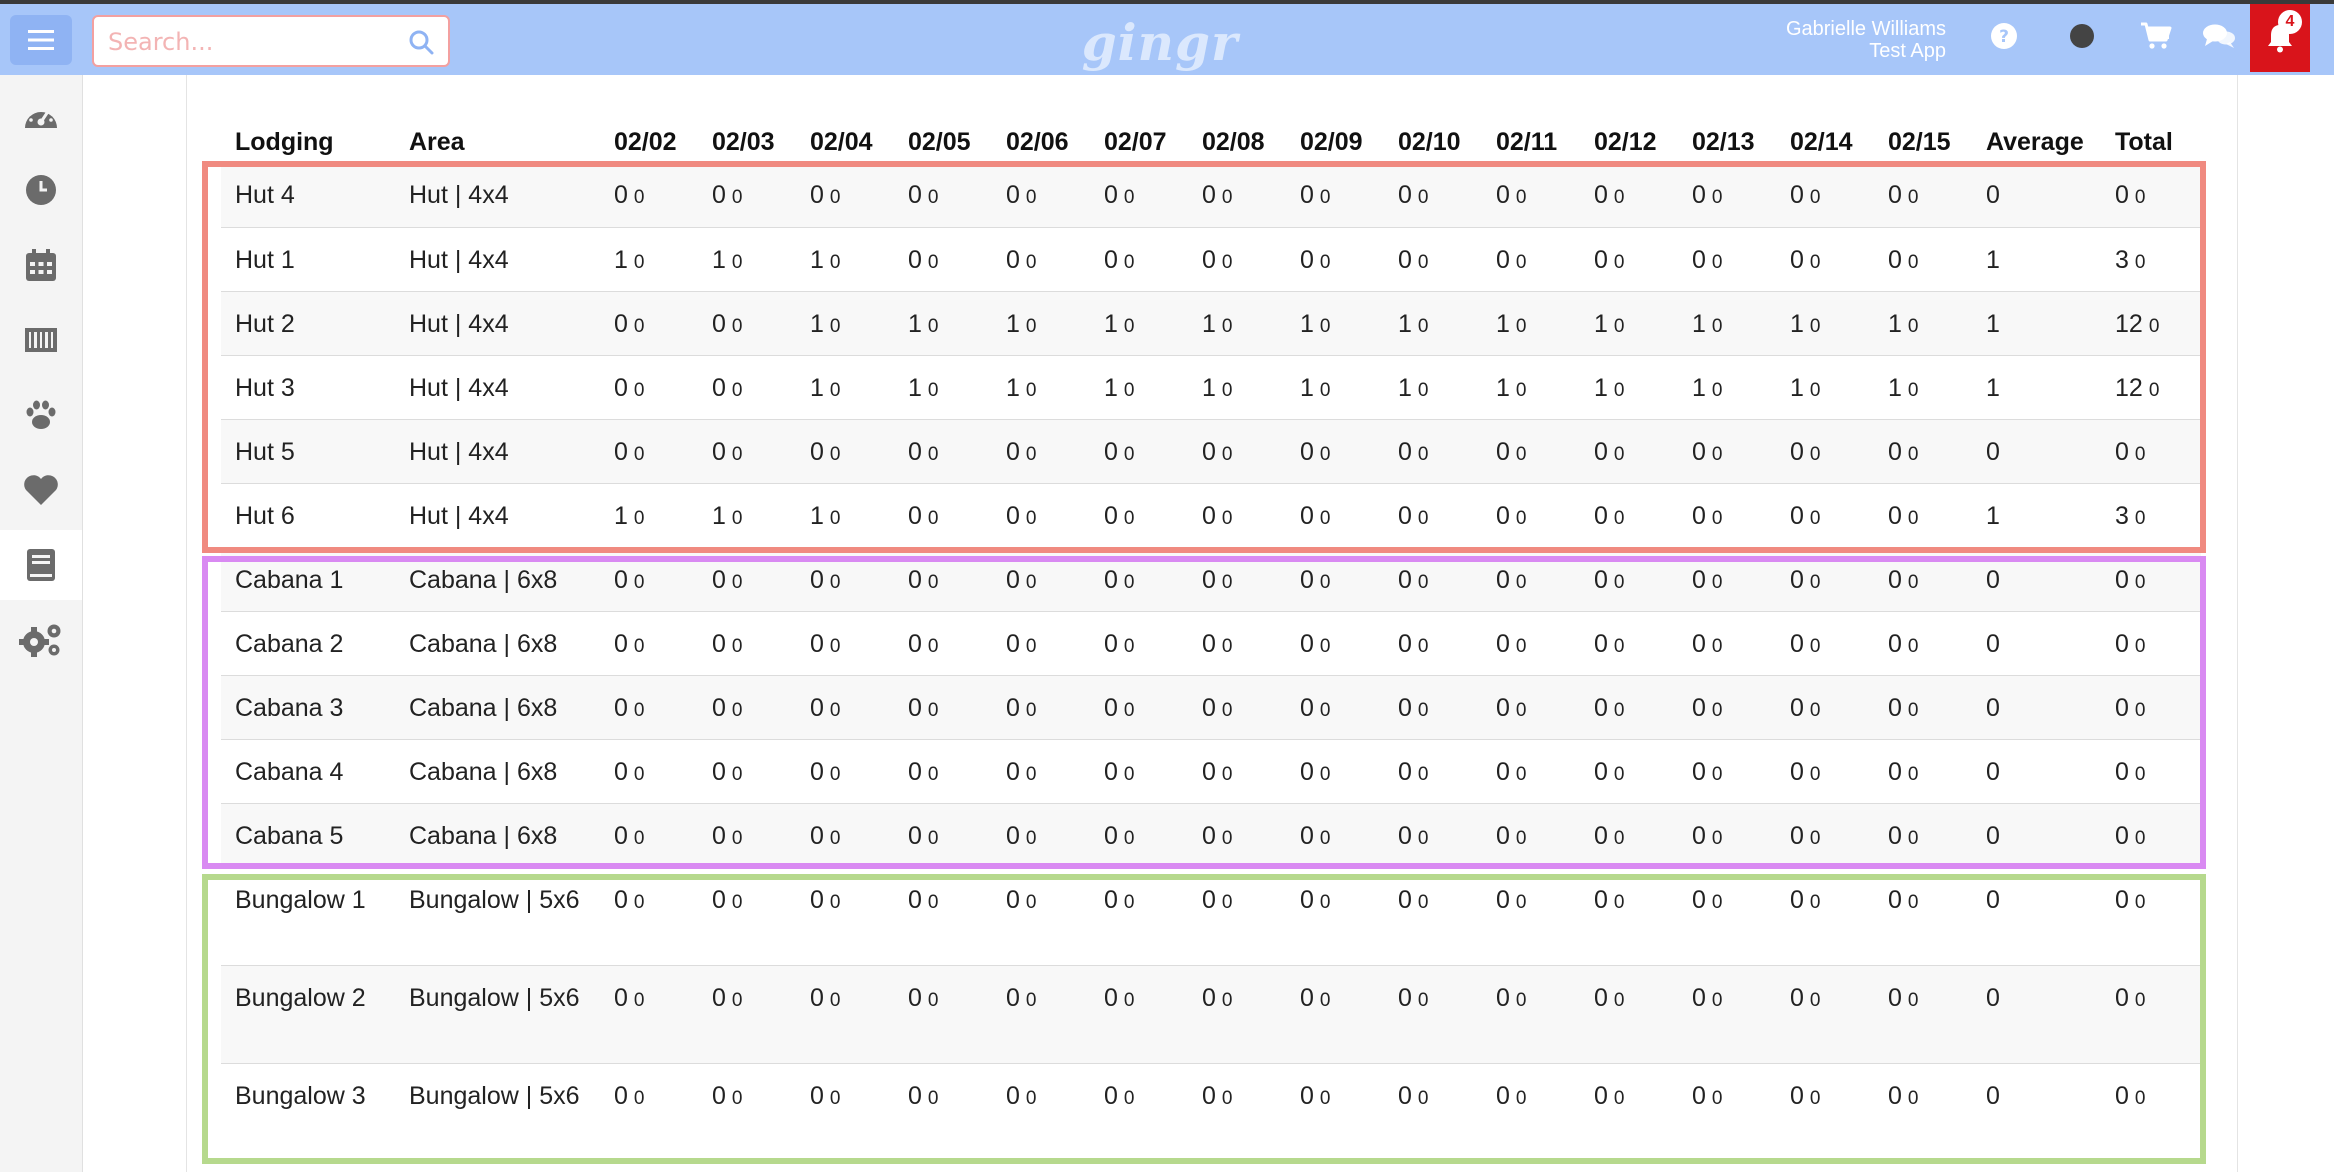  What do you see at coordinates (41, 115) in the screenshot?
I see `sidebar-item-dashboard` at bounding box center [41, 115].